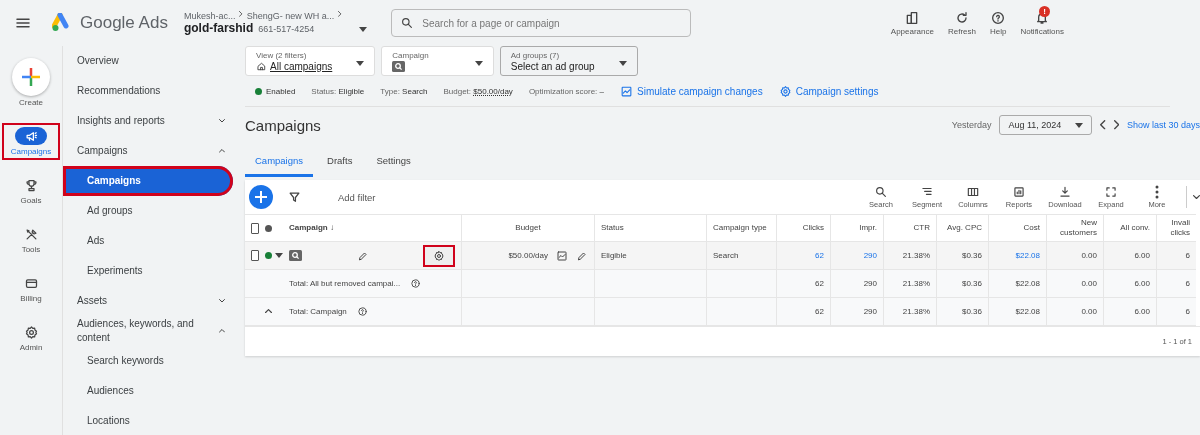 This screenshot has height=435, width=1200. I want to click on expand-icon, so click(1111, 192).